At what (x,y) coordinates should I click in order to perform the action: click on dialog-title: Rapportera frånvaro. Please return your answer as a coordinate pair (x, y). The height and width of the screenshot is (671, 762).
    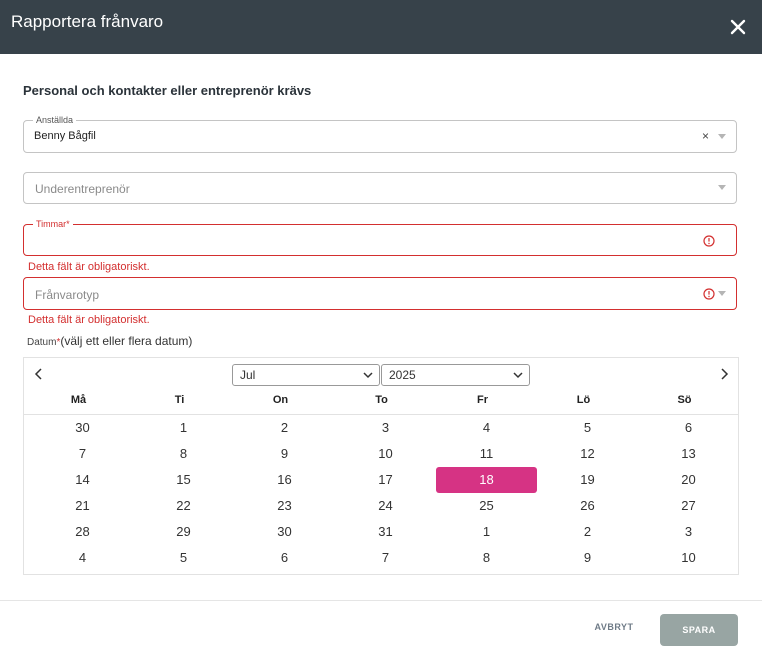
    Looking at the image, I should click on (87, 21).